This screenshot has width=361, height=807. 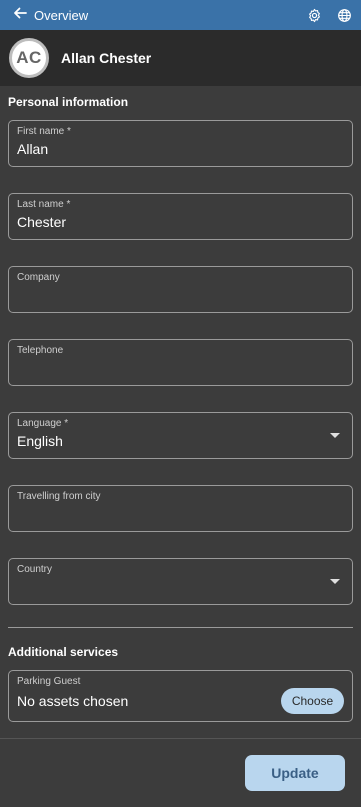 What do you see at coordinates (180, 696) in the screenshot?
I see `parking-guest-field: Parking Guest No assets chosen Choose` at bounding box center [180, 696].